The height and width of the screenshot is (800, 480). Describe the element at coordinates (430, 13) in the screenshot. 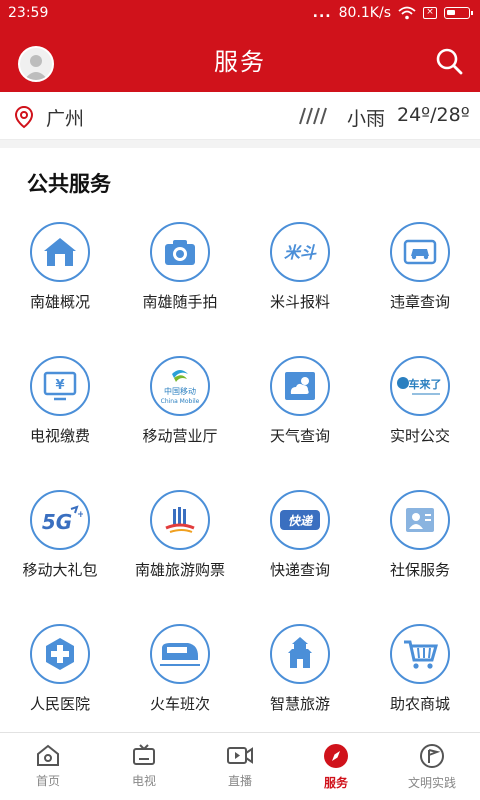

I see `sim-off-icon: ×` at that location.